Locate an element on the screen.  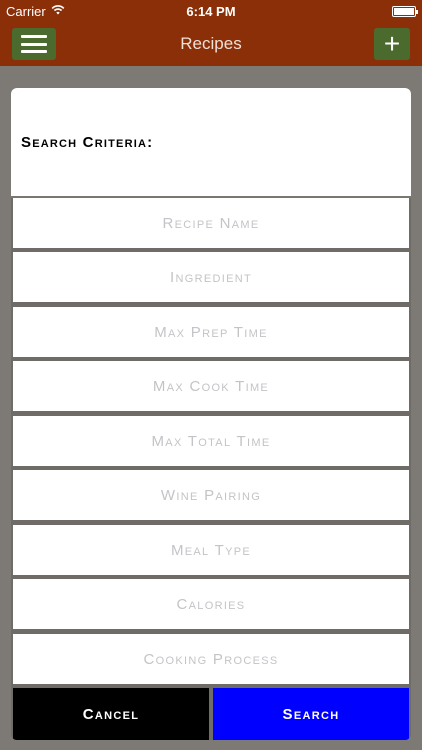
modal-header: Search Criteria: is located at coordinates (211, 143).